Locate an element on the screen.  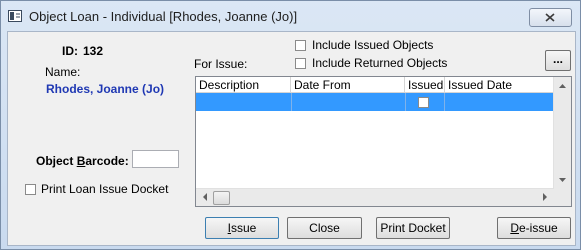
include-returned-label: Include Returned Objects is located at coordinates (380, 63).